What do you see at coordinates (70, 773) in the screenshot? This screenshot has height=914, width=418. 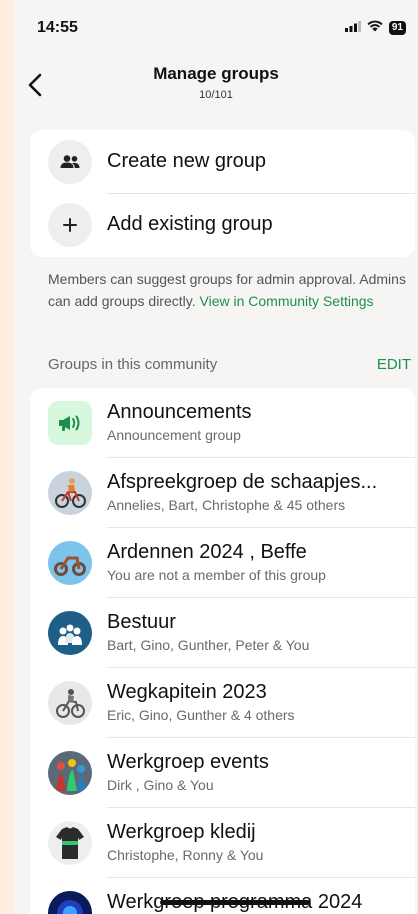 I see `events-avatar` at bounding box center [70, 773].